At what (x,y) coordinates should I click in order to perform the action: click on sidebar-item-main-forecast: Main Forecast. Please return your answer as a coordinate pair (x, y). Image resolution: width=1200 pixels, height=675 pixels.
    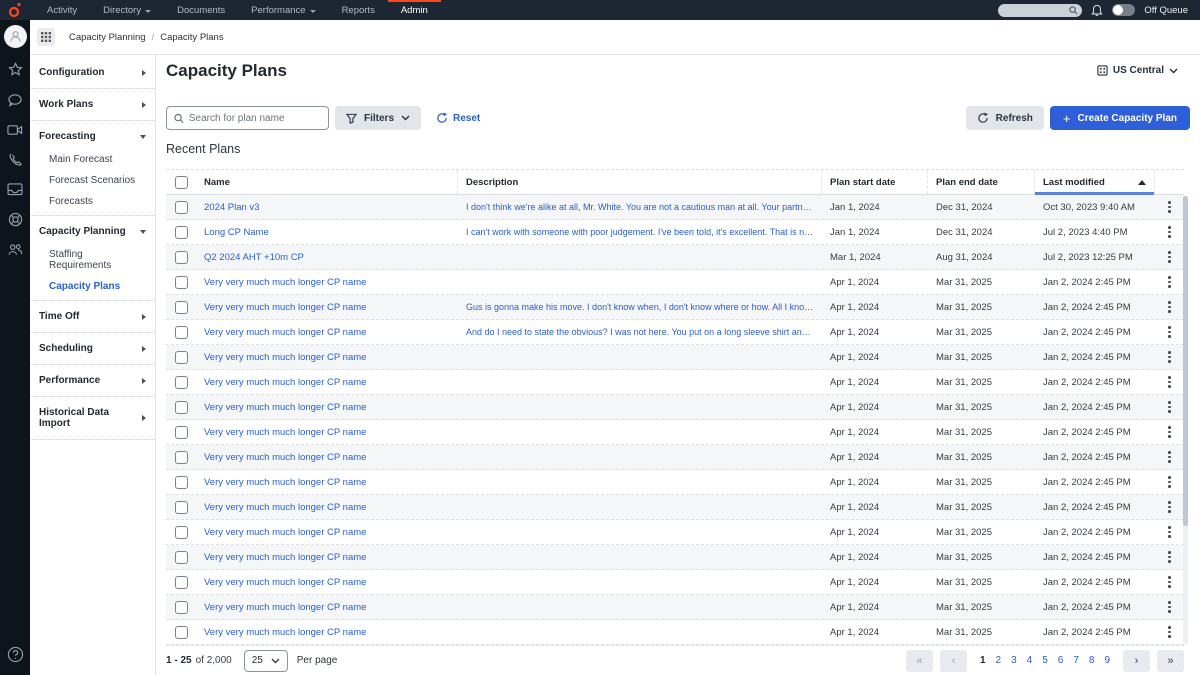
    Looking at the image, I should click on (92, 159).